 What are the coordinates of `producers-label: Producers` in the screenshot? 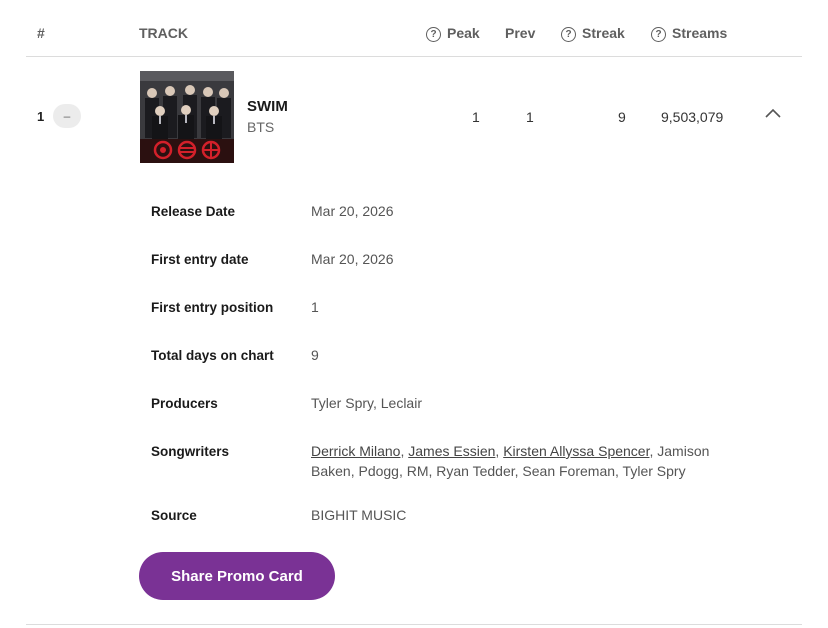 It's located at (184, 403).